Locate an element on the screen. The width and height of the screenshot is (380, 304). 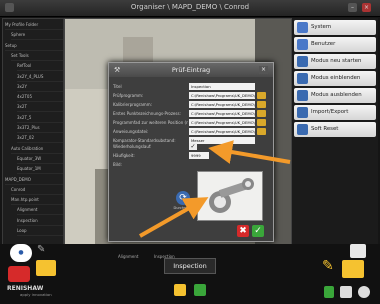
brush-icon is located at coordinates (329, 292).